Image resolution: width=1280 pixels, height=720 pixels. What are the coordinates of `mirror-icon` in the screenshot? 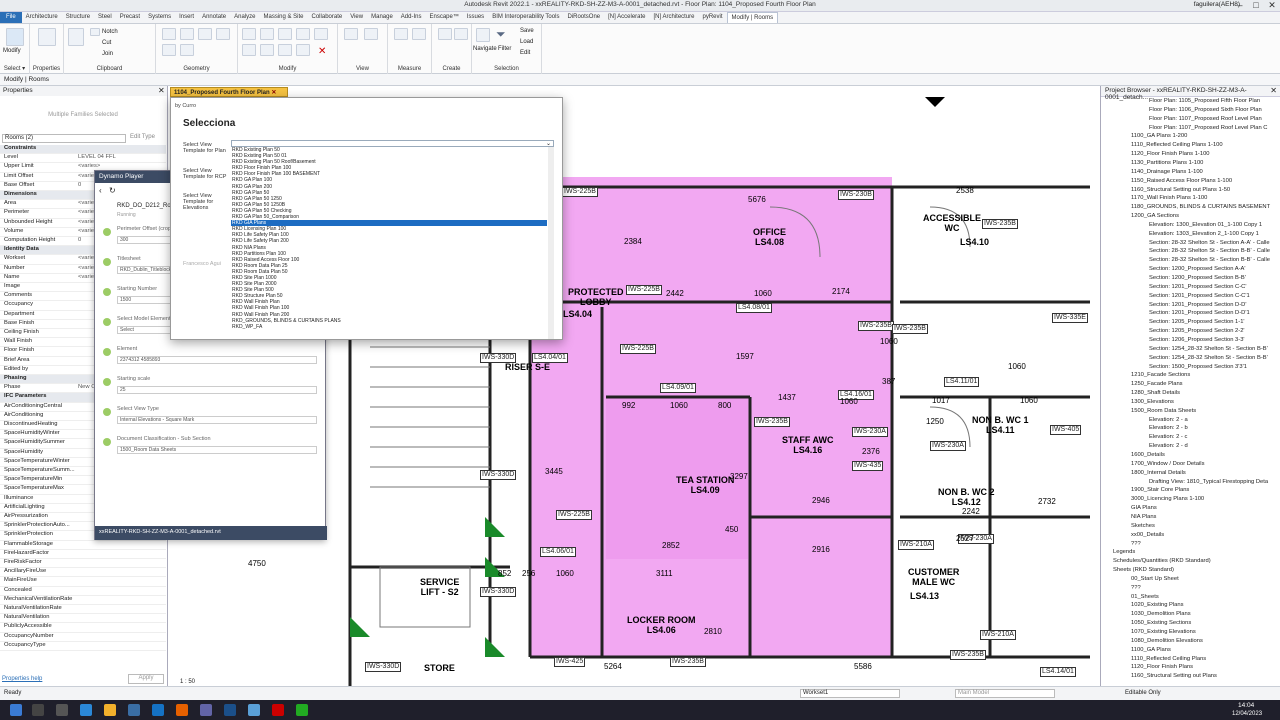 It's located at (285, 34).